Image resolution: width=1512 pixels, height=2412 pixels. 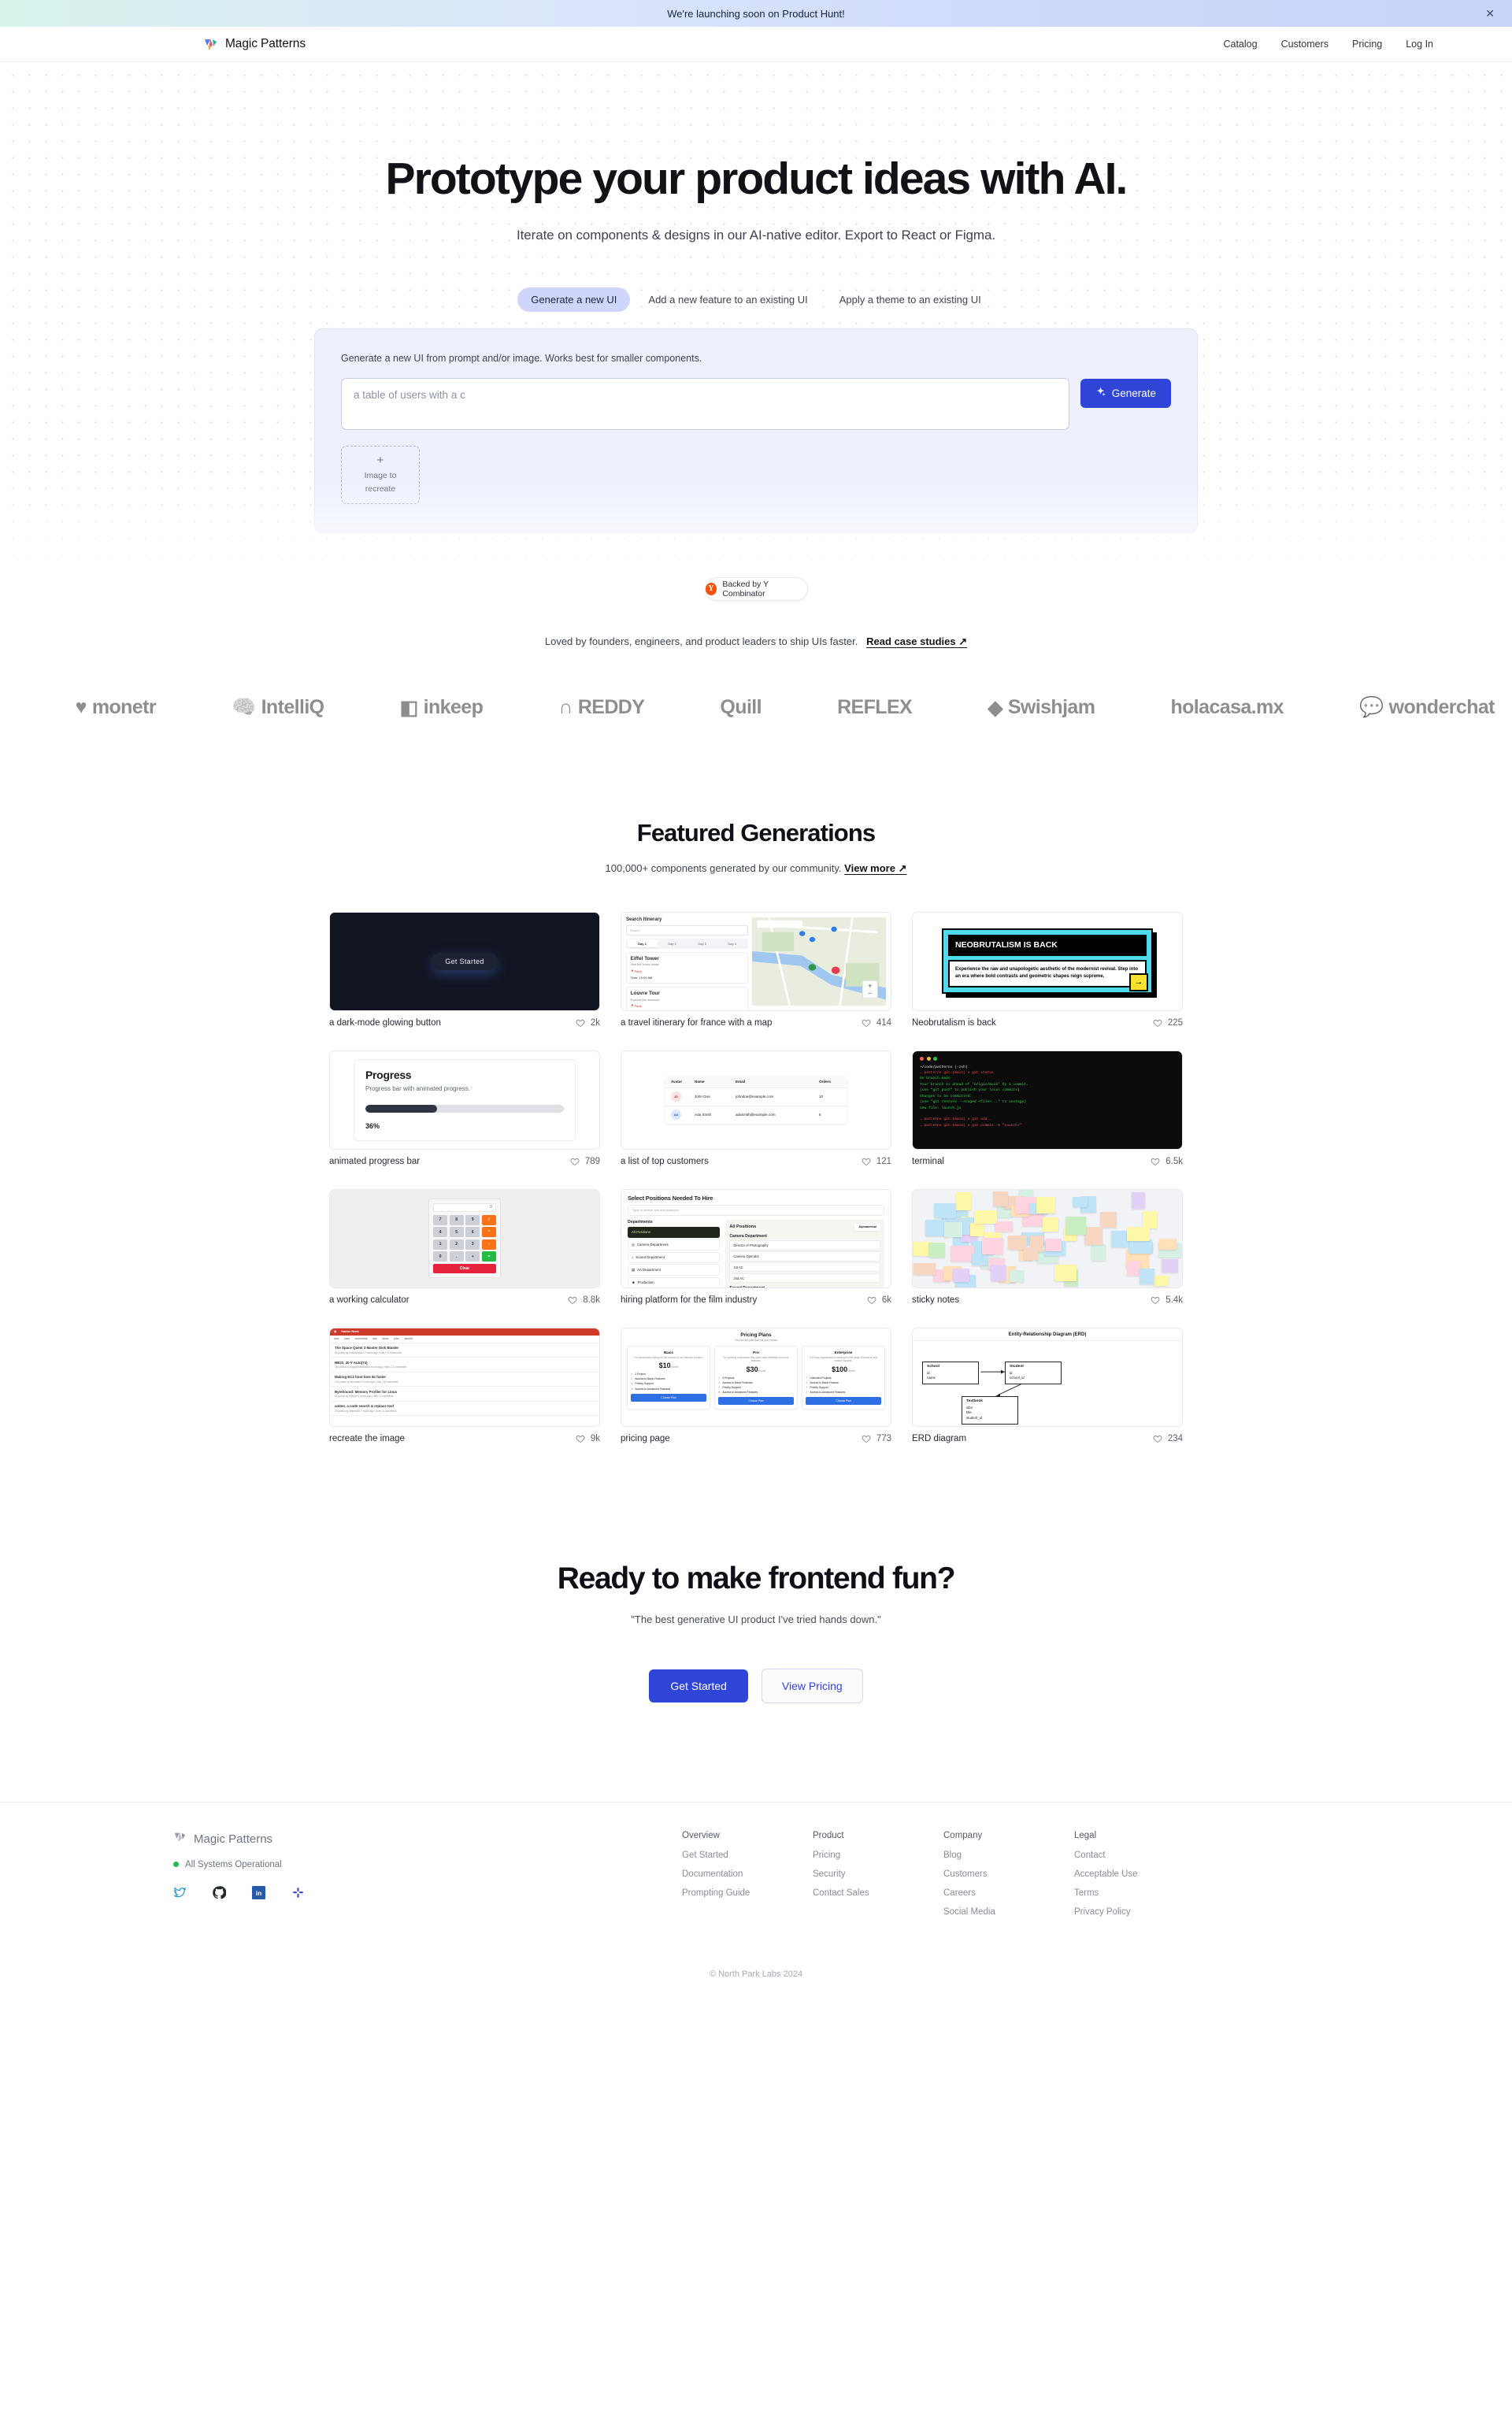 What do you see at coordinates (756, 13) in the screenshot?
I see `announcement-bar: We're launching soon on Product Hunt! ✕` at bounding box center [756, 13].